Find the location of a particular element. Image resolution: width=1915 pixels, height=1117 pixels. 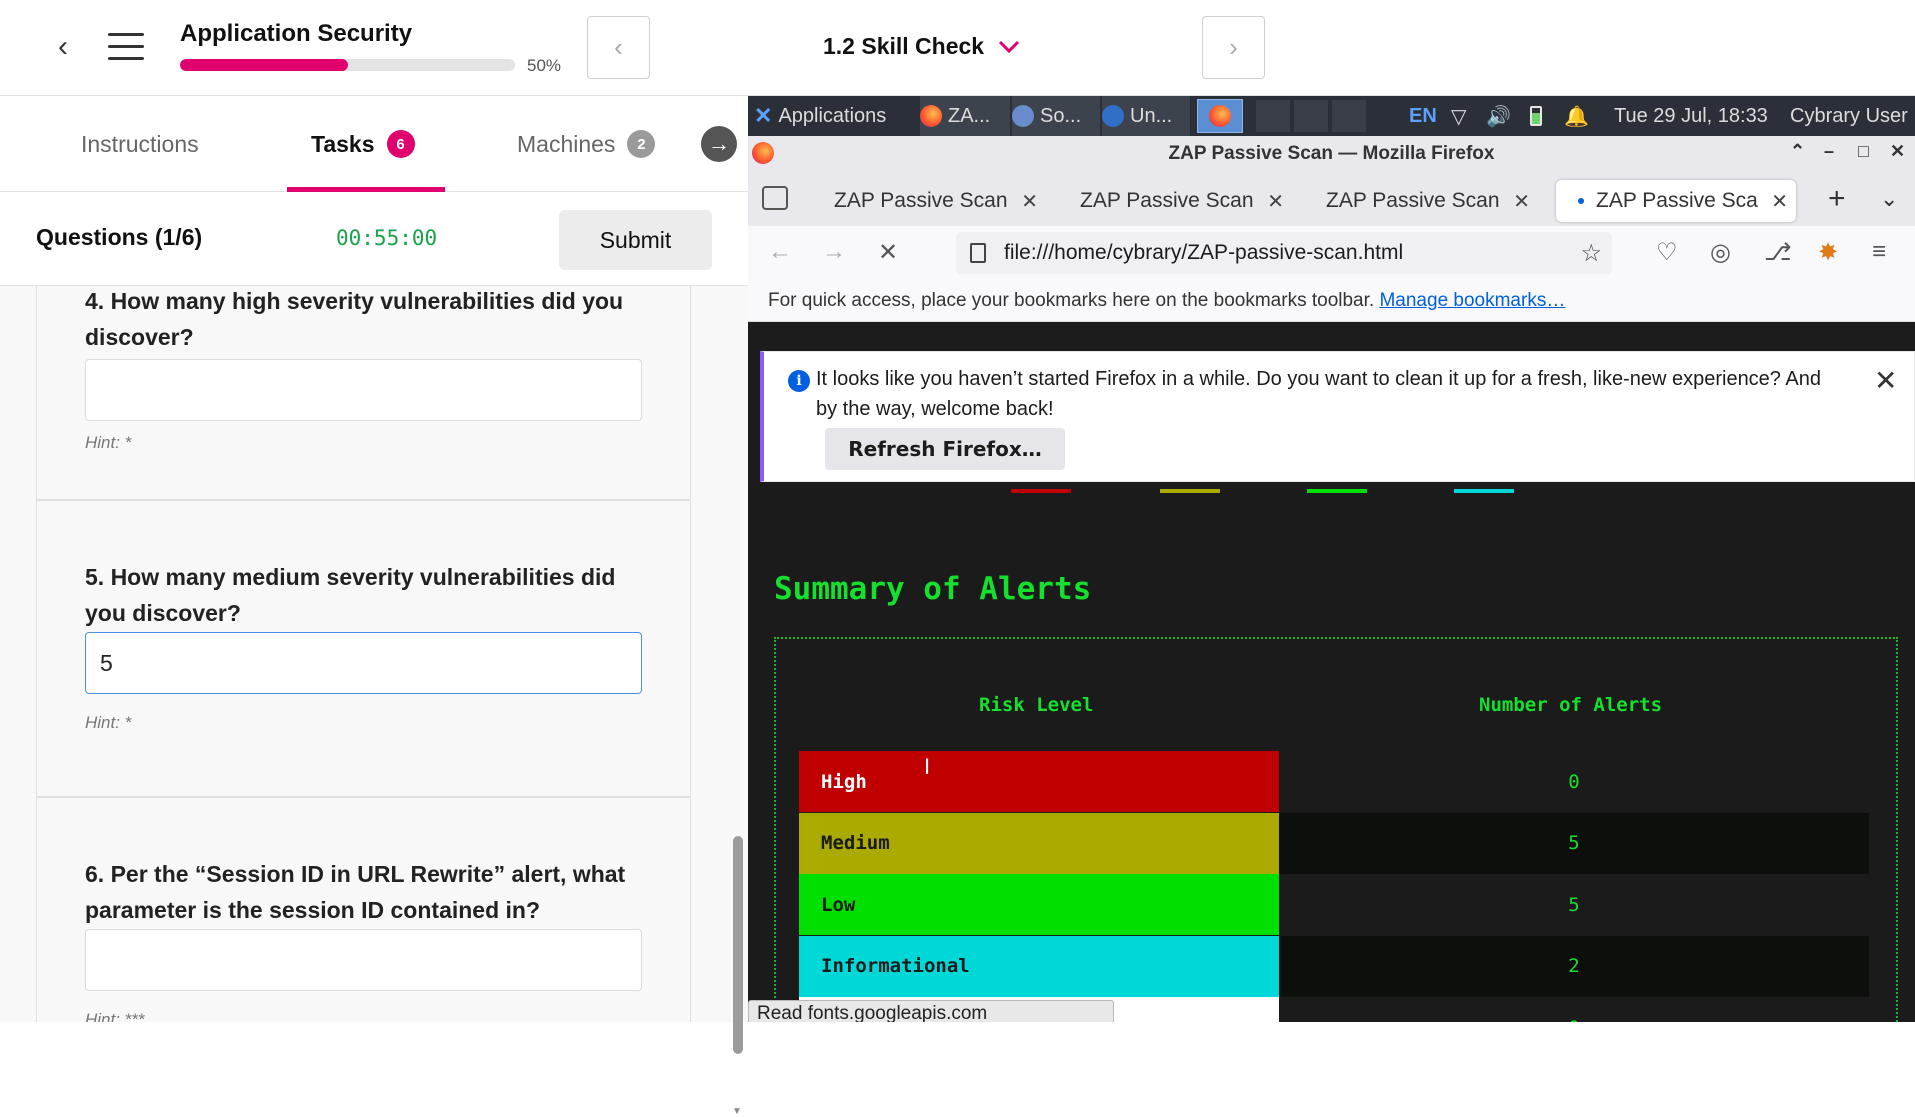

applications-label: Applications is located at coordinates (832, 115).